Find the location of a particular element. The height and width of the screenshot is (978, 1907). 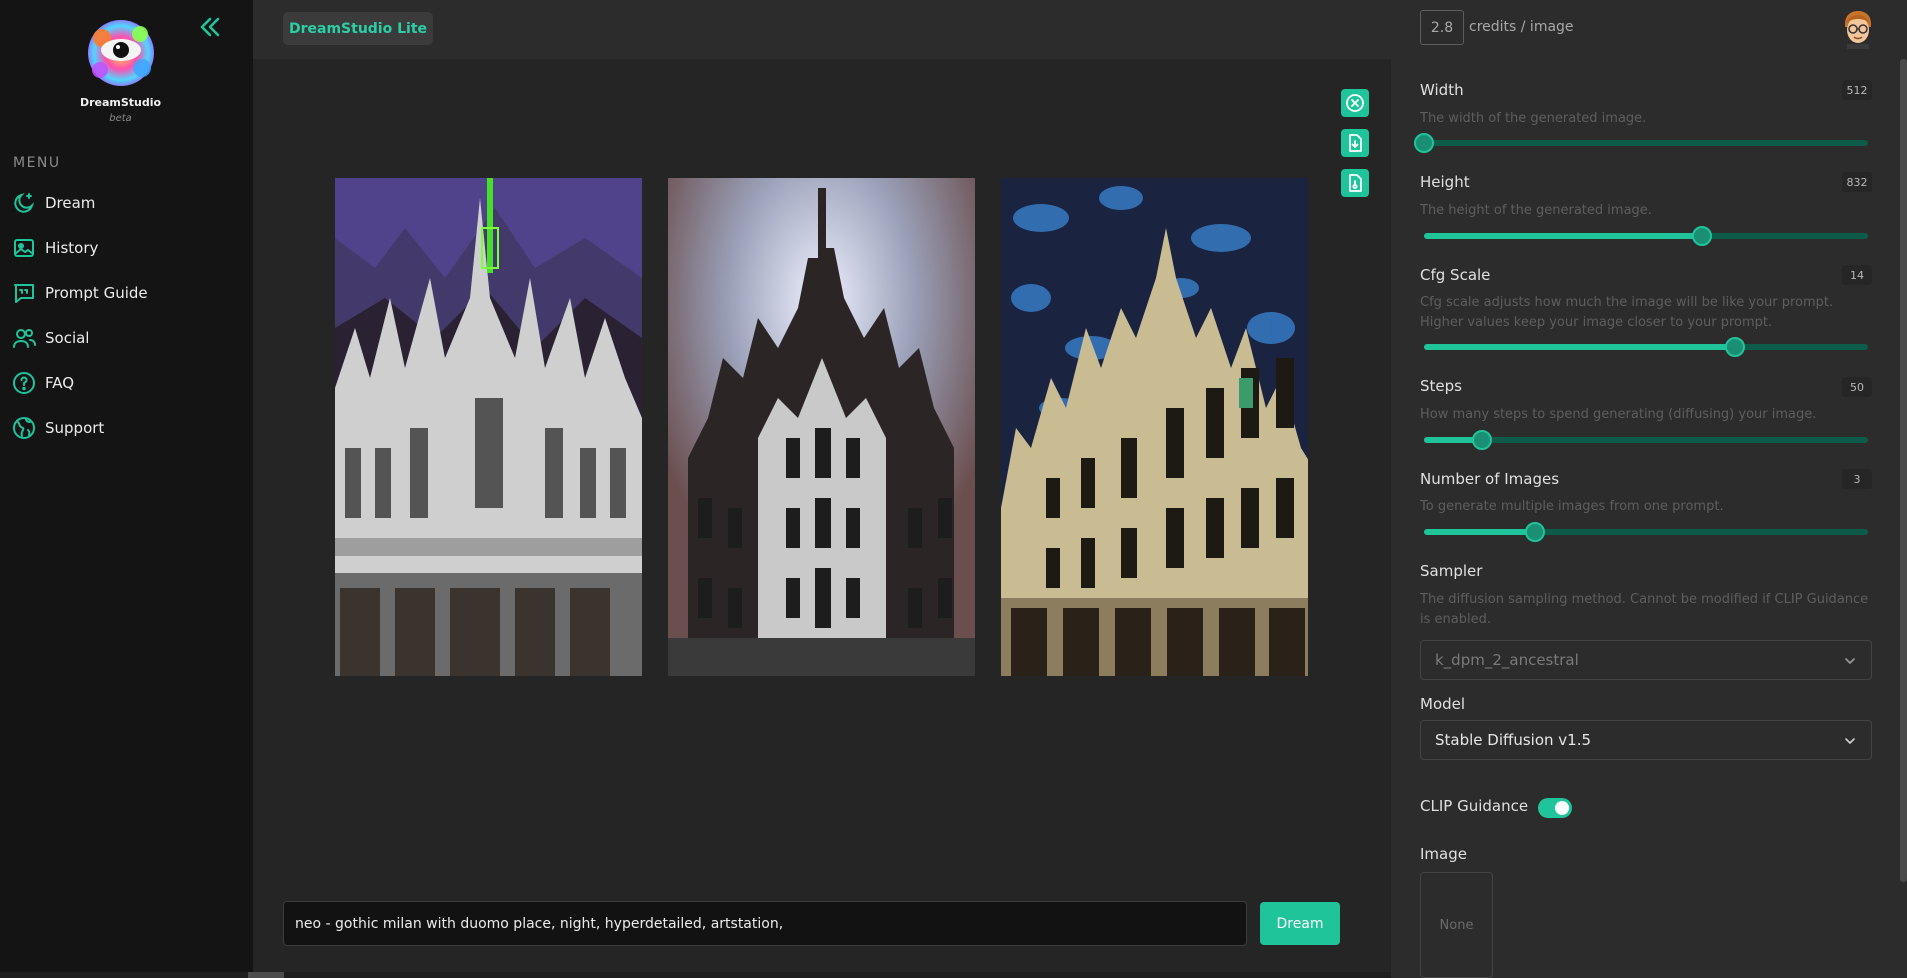

prompt-field-container is located at coordinates (765, 923).